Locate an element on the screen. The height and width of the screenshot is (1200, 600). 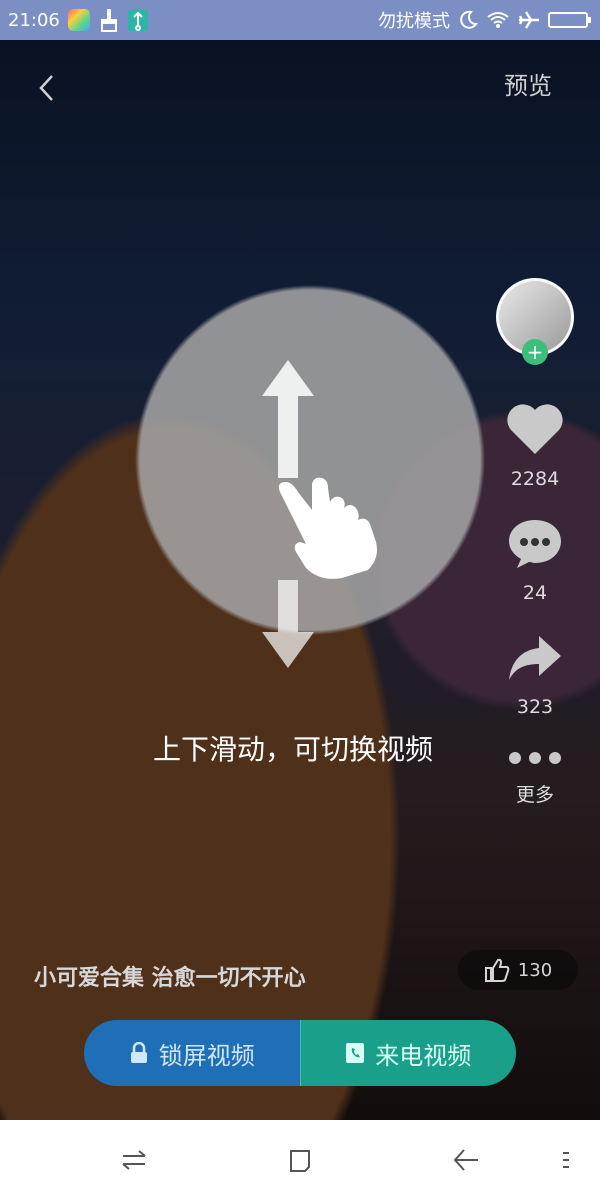
callscreen-video-button: 来电视频 is located at coordinates (407, 1053).